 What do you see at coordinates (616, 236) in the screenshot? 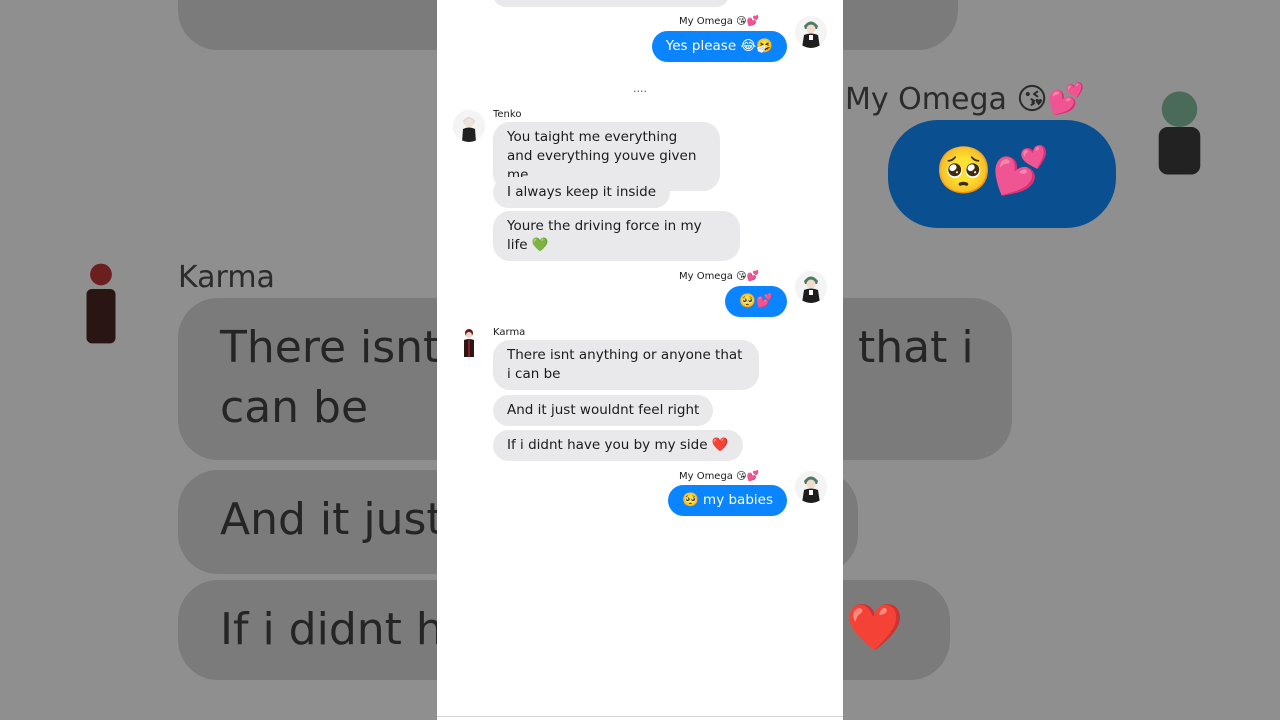
I see `incoming-message: Youre the driving force in my life 💚` at bounding box center [616, 236].